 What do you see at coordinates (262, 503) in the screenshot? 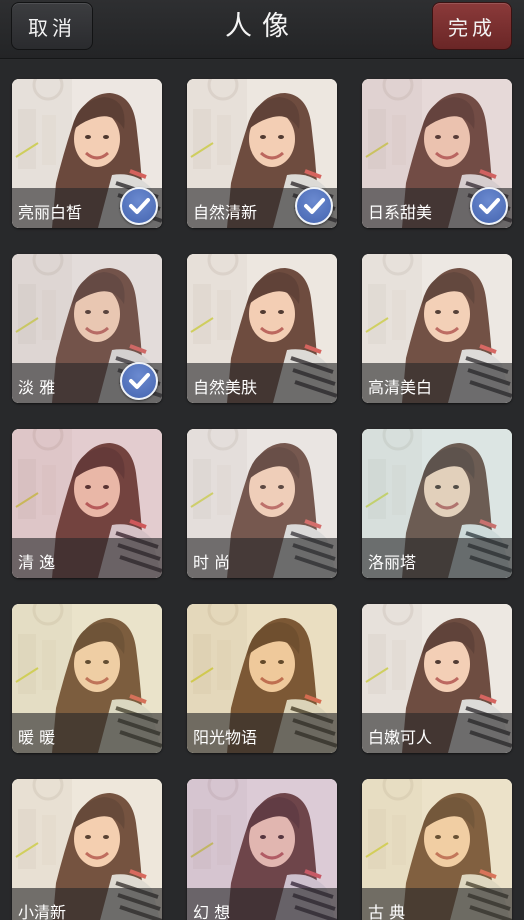
I see `filter-tile: 时 尚` at bounding box center [262, 503].